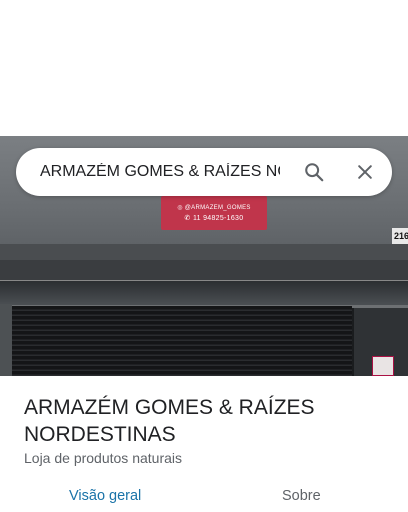  I want to click on sign-instagram-text: ◎ @ARMAZEM_GOMES, so click(214, 208).